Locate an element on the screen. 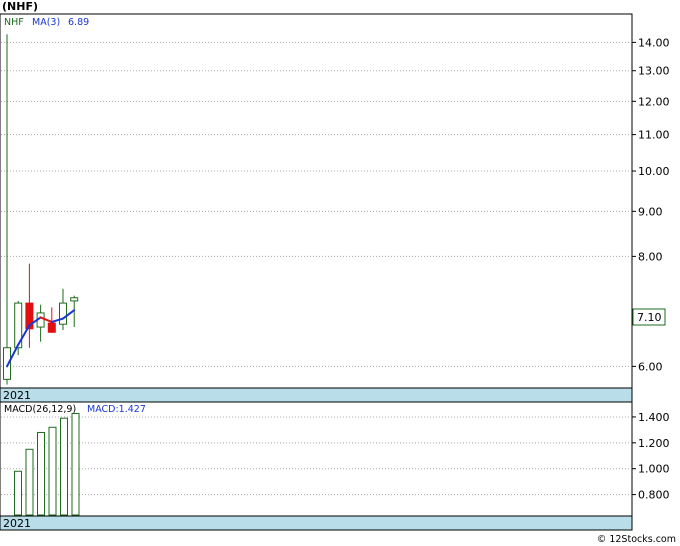 This screenshot has width=680, height=546. macd-tick-label: 1.400 is located at coordinates (654, 417).